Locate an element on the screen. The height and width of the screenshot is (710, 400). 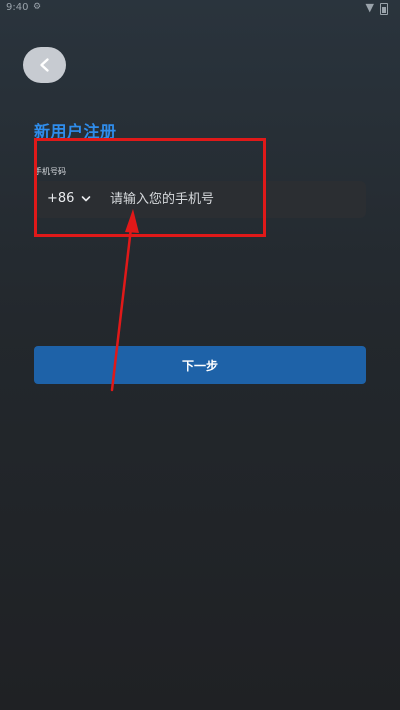
status-time: 9:40 is located at coordinates (17, 7).